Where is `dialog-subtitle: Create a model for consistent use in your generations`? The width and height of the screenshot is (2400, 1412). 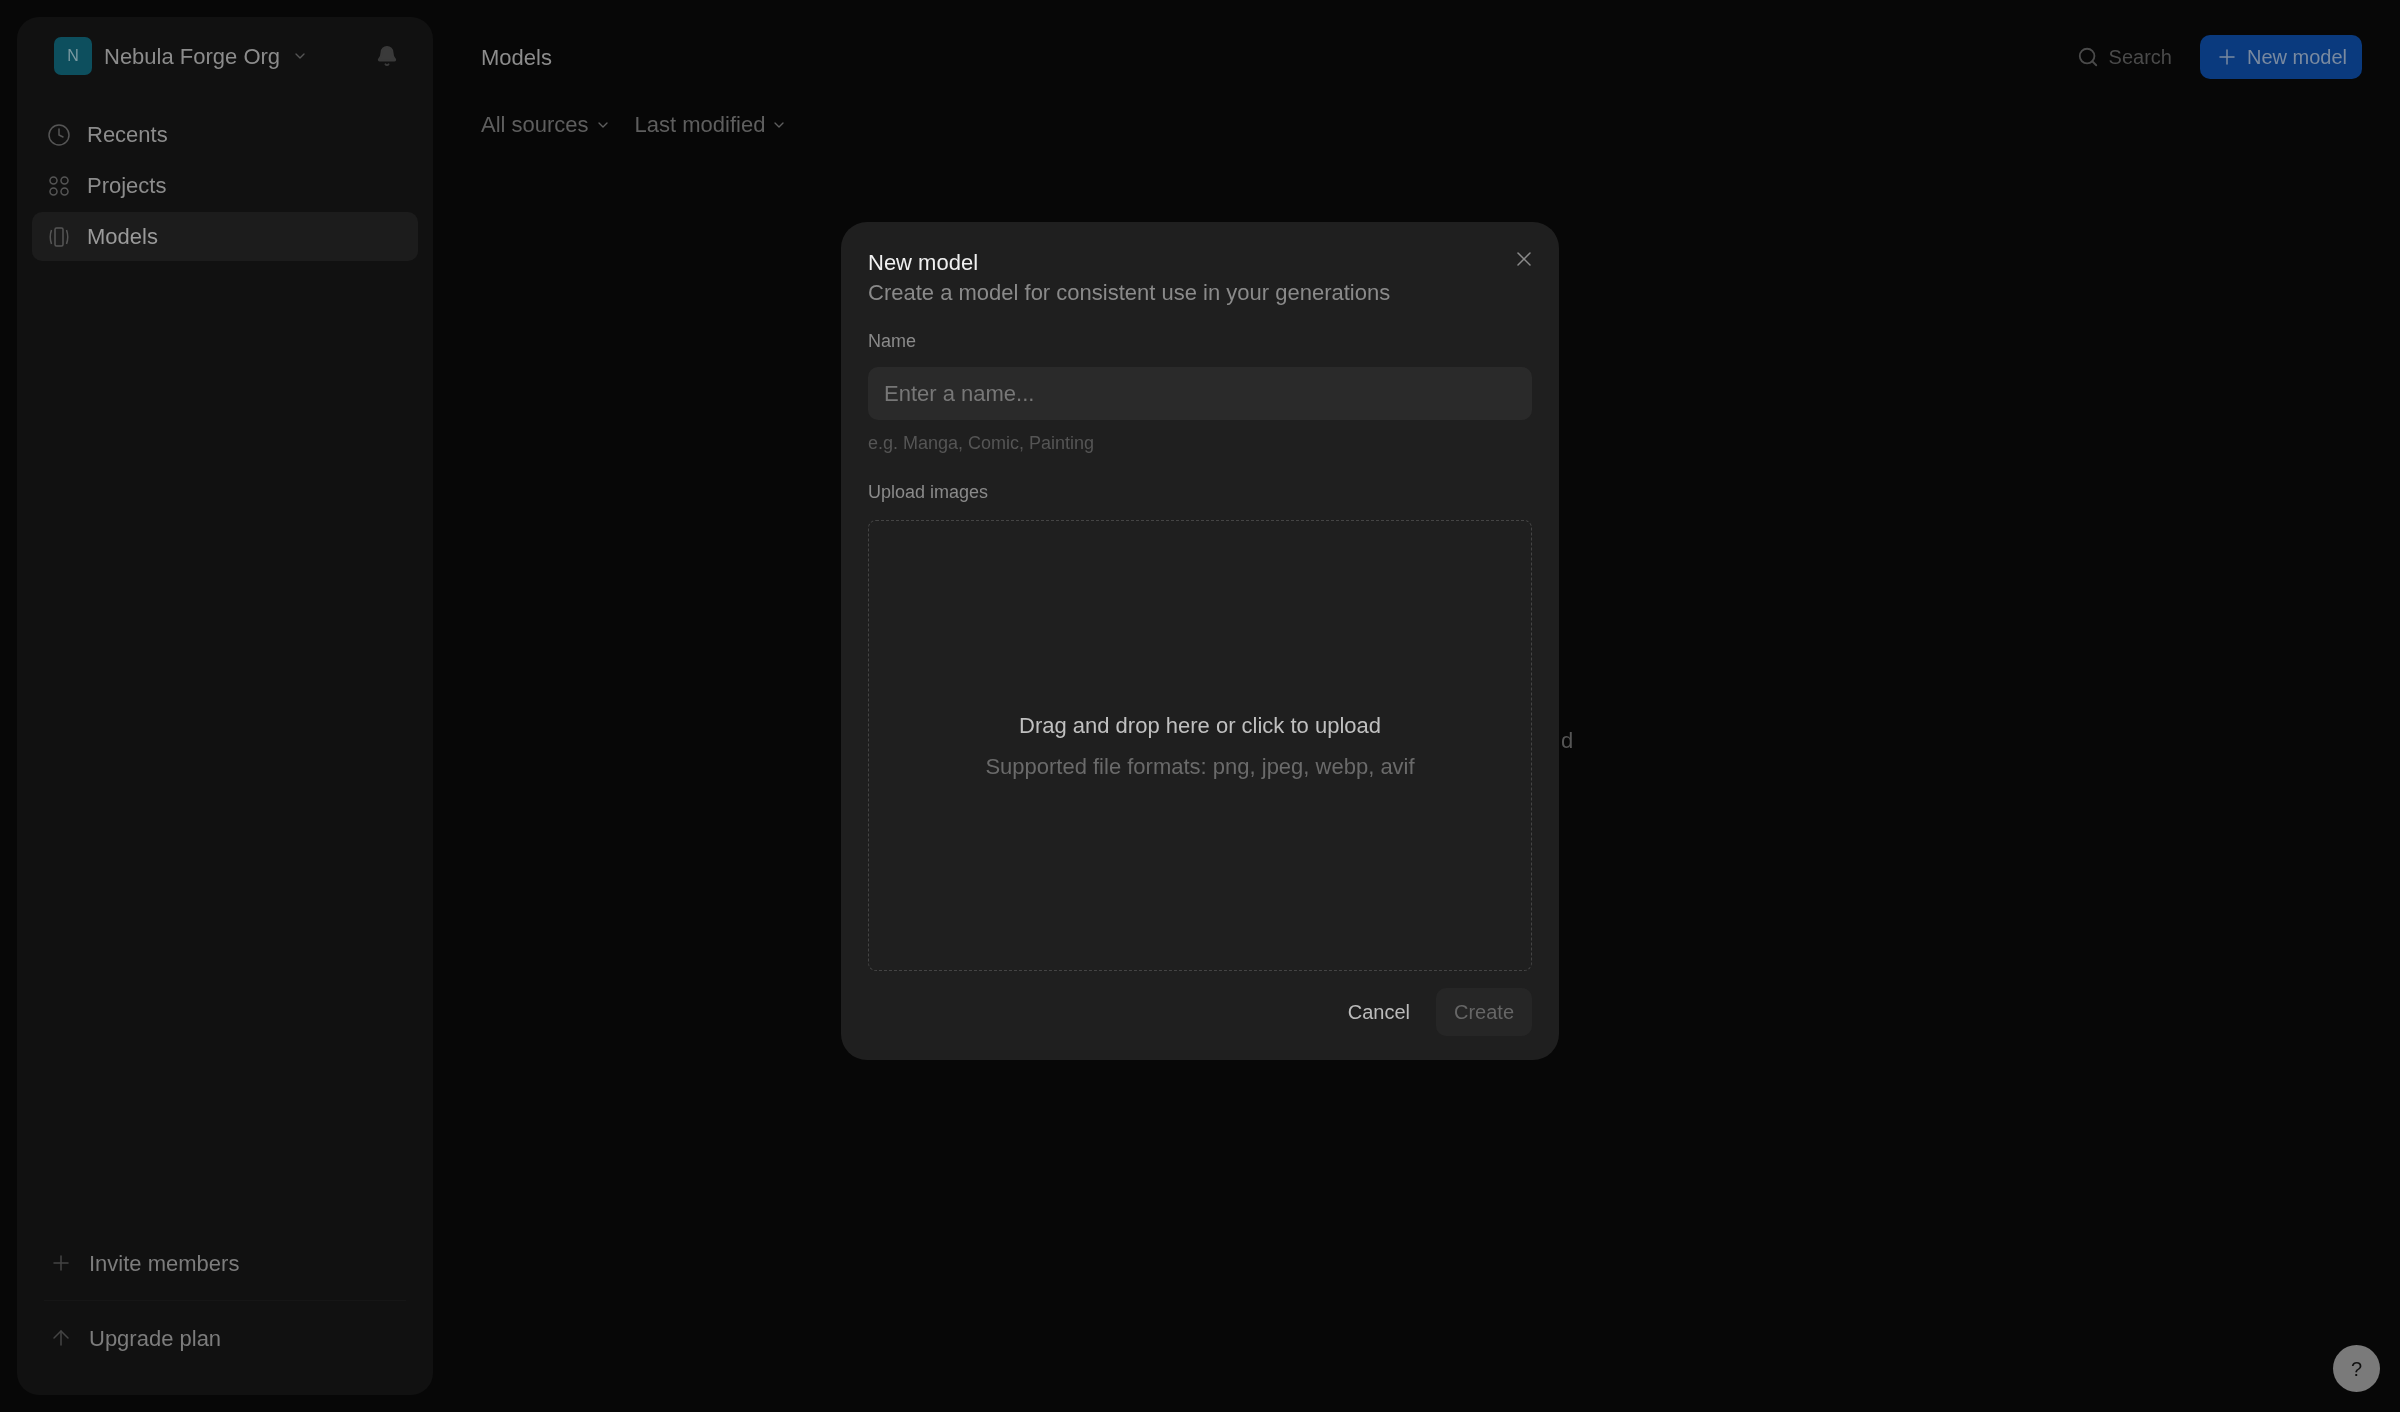 dialog-subtitle: Create a model for consistent use in your generations is located at coordinates (1130, 293).